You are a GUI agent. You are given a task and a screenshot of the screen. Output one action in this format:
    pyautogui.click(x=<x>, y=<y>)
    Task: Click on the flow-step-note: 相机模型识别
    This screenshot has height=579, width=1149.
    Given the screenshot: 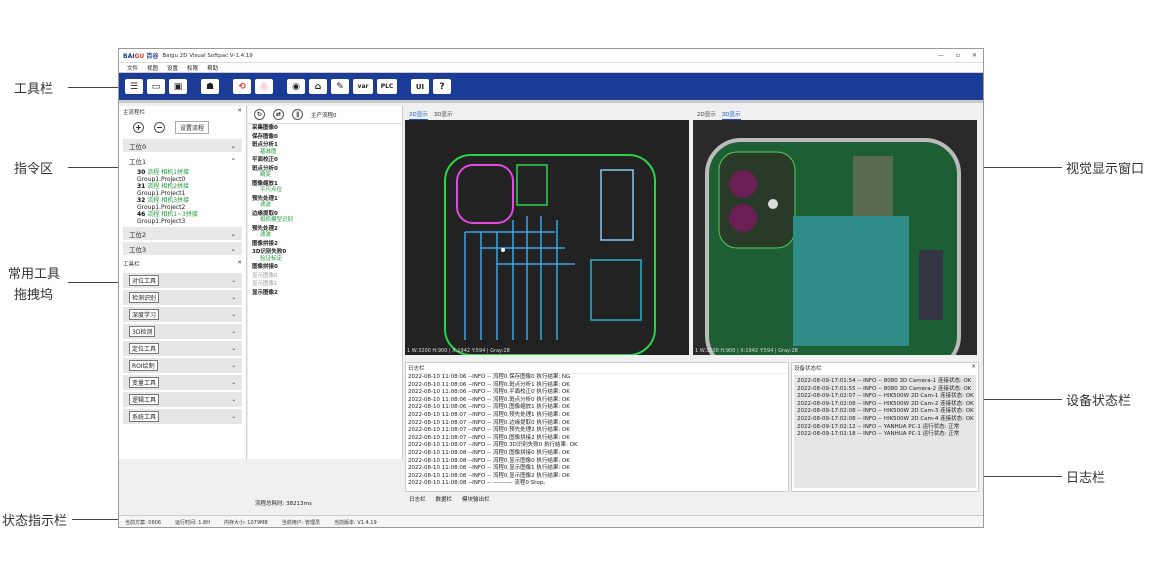 What is the action you would take?
    pyautogui.click(x=277, y=220)
    